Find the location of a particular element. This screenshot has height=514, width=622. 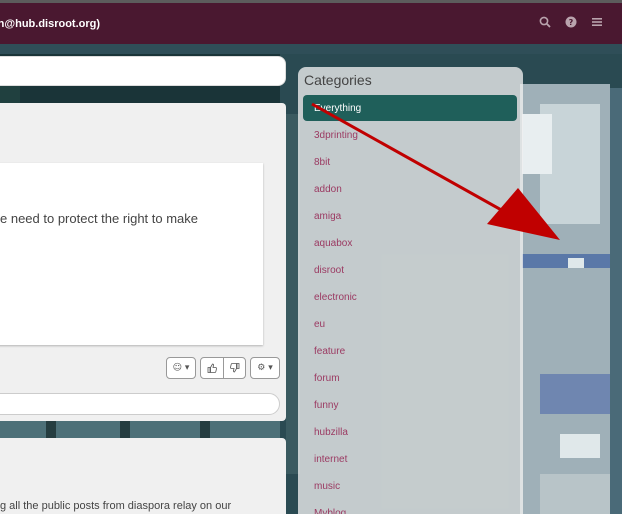

navbar-icons: ? is located at coordinates (571, 22).